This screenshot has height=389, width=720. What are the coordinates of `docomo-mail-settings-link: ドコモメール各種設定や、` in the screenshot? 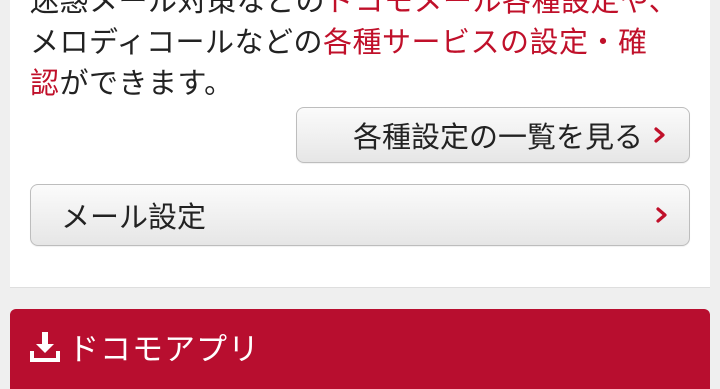 It's located at (501, 9).